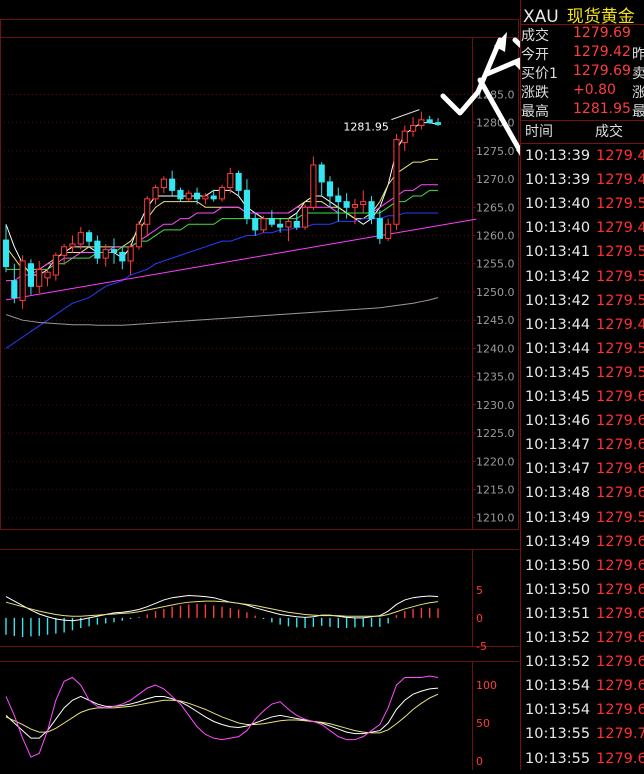 The width and height of the screenshot is (644, 774). What do you see at coordinates (602, 52) in the screenshot?
I see `quote-value: 1279.42` at bounding box center [602, 52].